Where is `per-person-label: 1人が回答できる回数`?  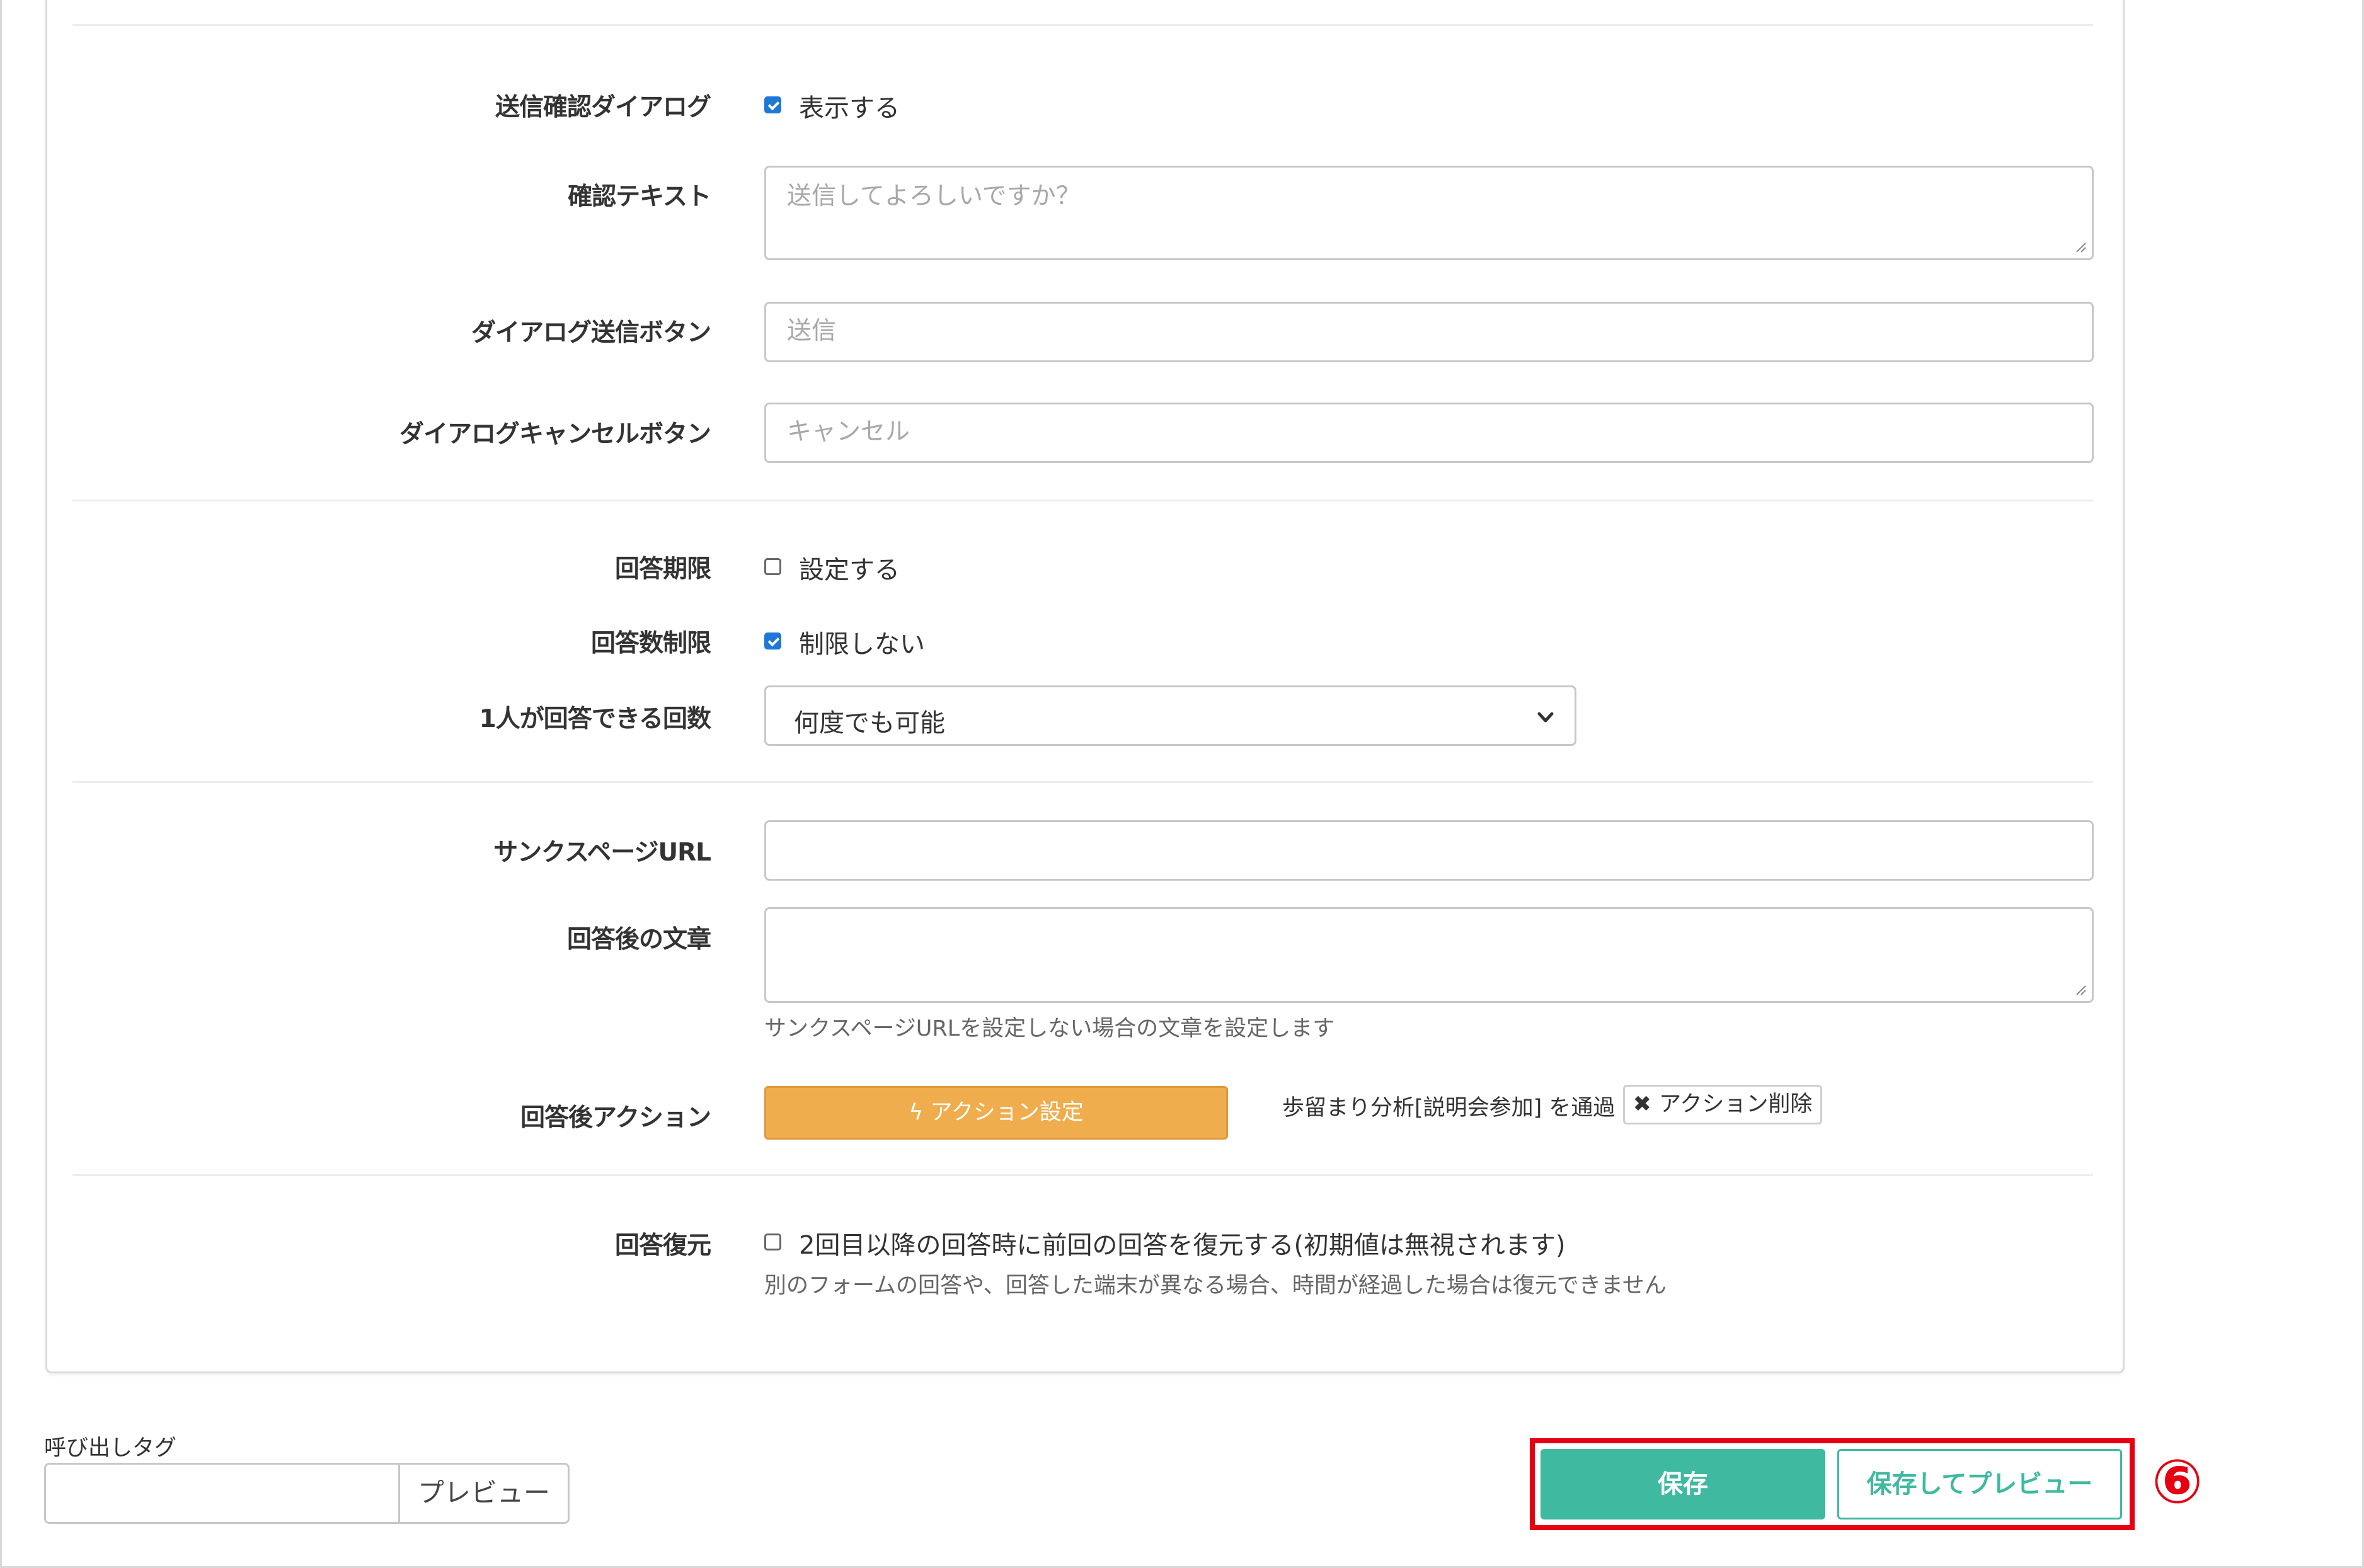 per-person-label: 1人が回答できる回数 is located at coordinates (595, 719).